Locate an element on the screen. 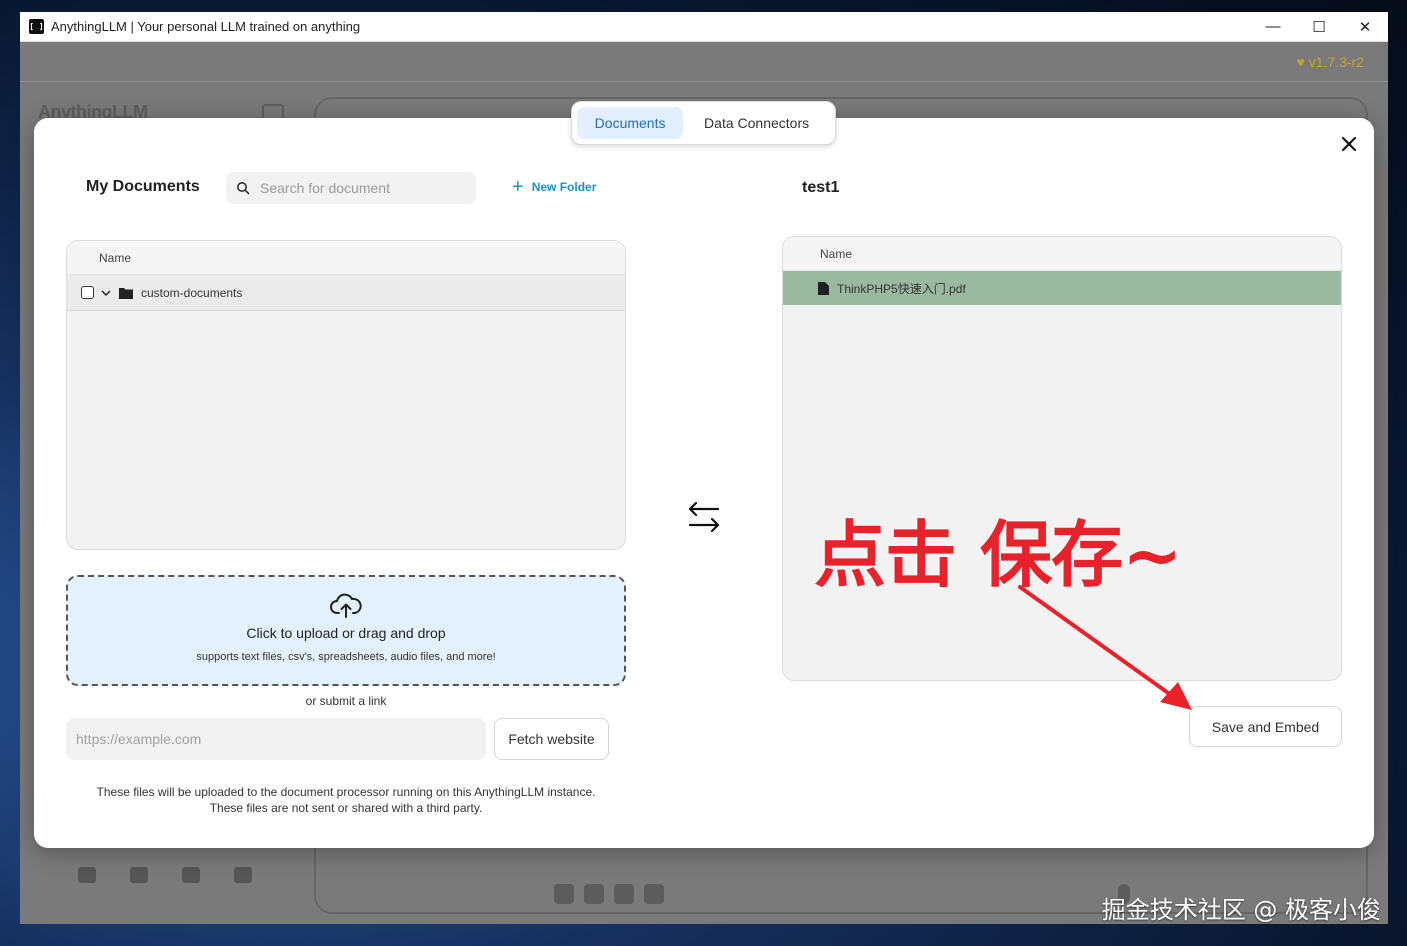  maximize-button: ☐ is located at coordinates (1319, 27).